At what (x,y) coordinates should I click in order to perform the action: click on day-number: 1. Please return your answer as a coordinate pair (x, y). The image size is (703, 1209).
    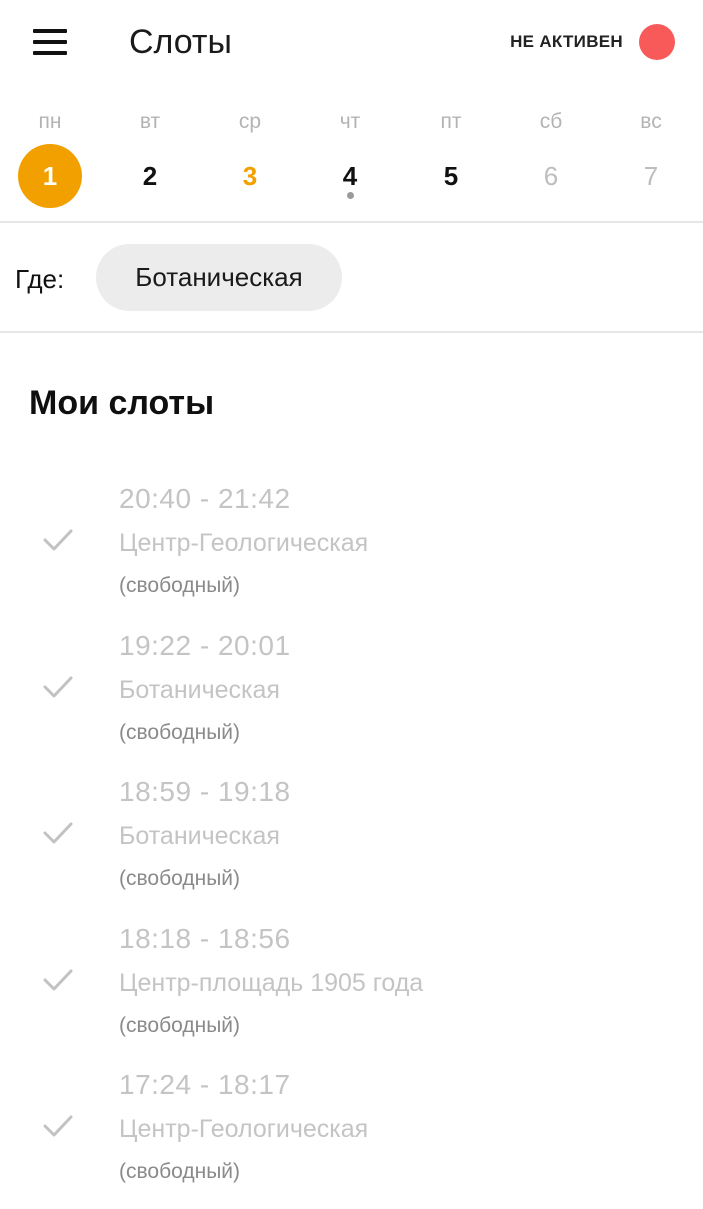
    Looking at the image, I should click on (50, 176).